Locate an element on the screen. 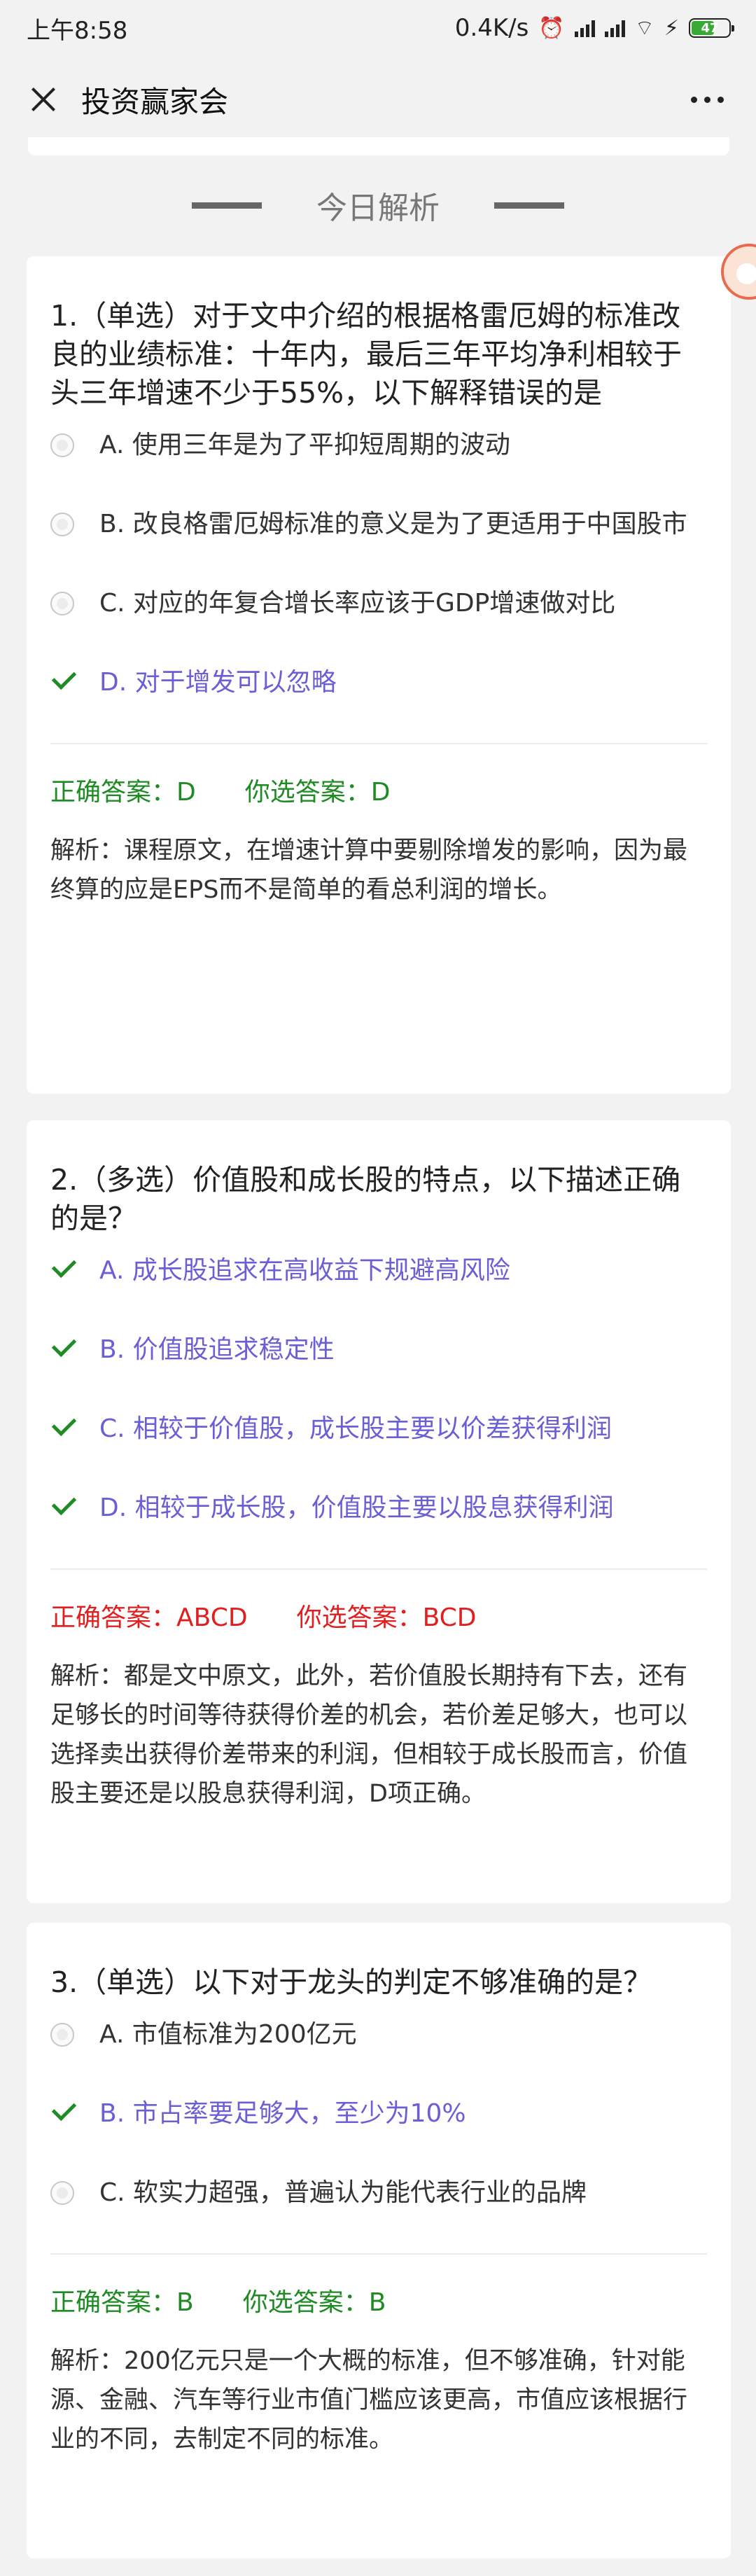 Image resolution: width=756 pixels, height=2576 pixels. option-label: B. 价值股追求稳定性 is located at coordinates (217, 1349).